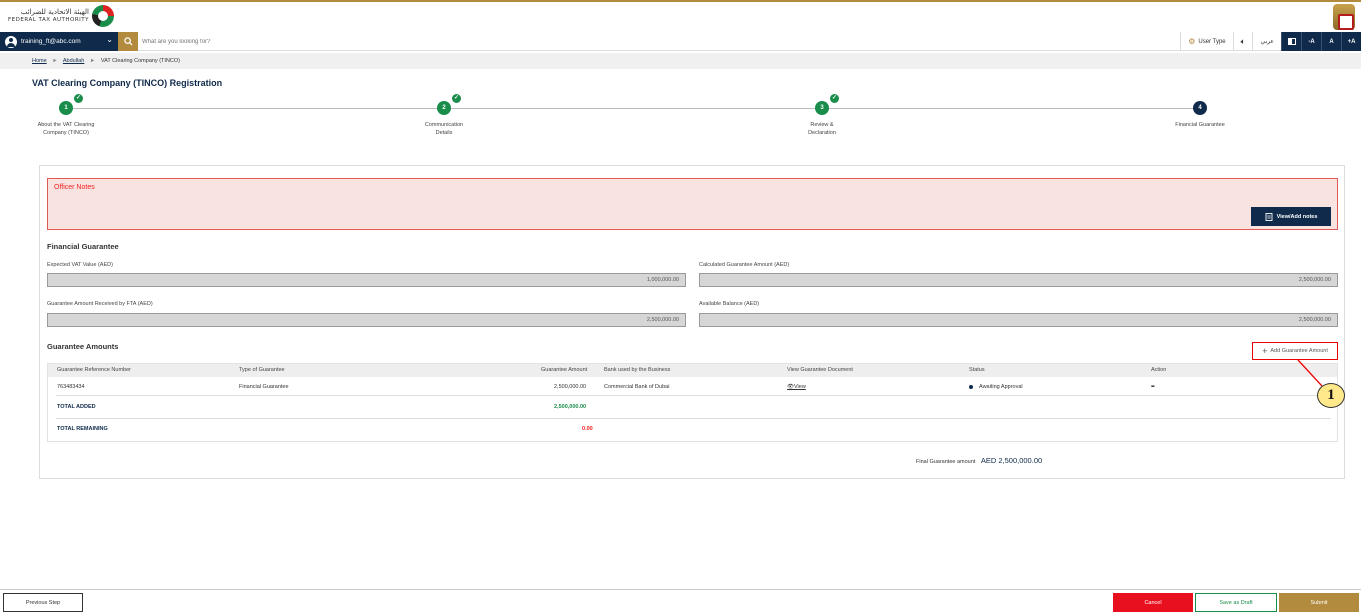 Image resolution: width=1361 pixels, height=615 pixels. I want to click on col-type: Type of Guarantee, so click(262, 370).